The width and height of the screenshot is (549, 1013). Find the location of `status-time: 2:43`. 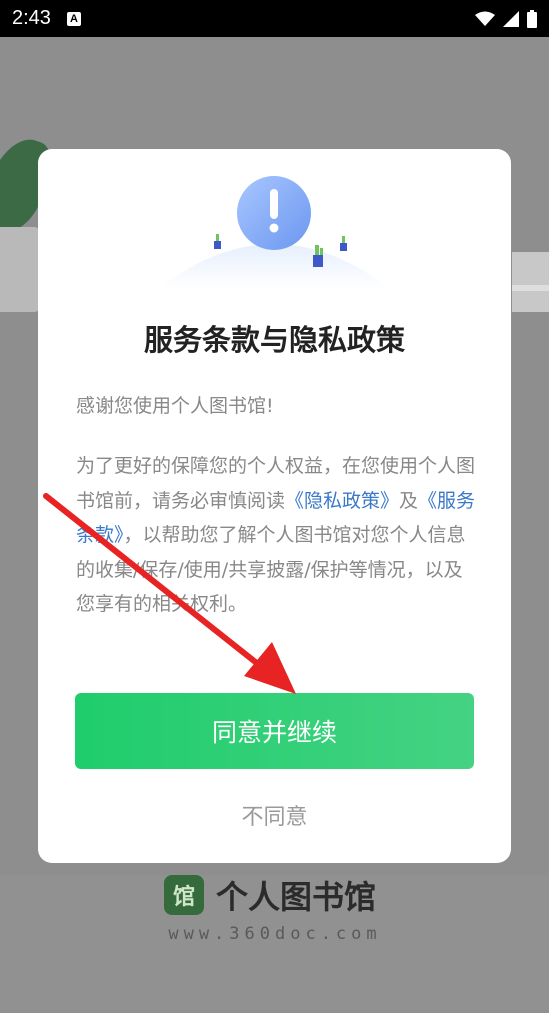

status-time: 2:43 is located at coordinates (31, 18).